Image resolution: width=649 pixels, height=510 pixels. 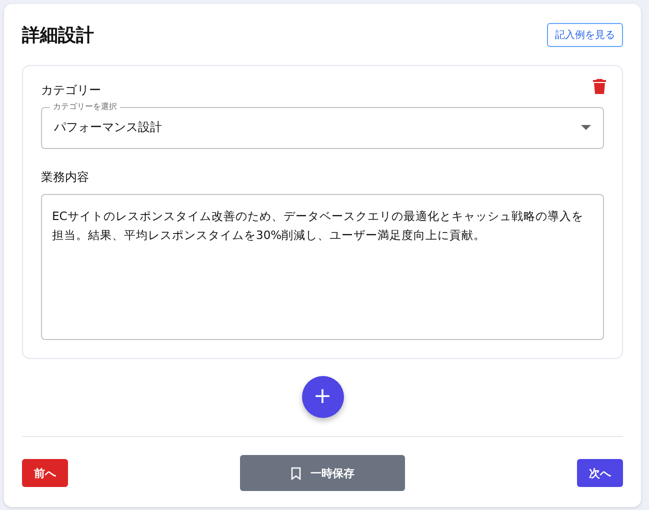 What do you see at coordinates (295, 473) in the screenshot?
I see `bookmark-icon` at bounding box center [295, 473].